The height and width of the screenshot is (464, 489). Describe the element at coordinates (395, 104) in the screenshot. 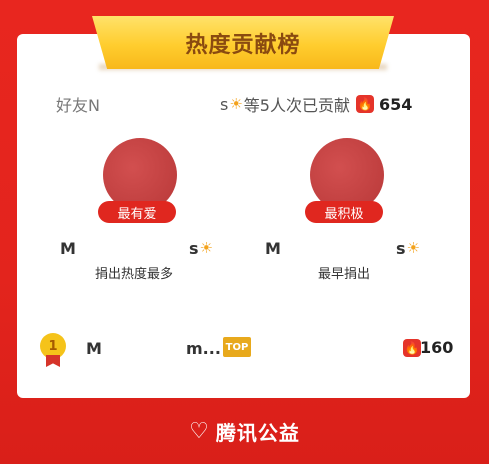

I see `summary-count: 654` at that location.